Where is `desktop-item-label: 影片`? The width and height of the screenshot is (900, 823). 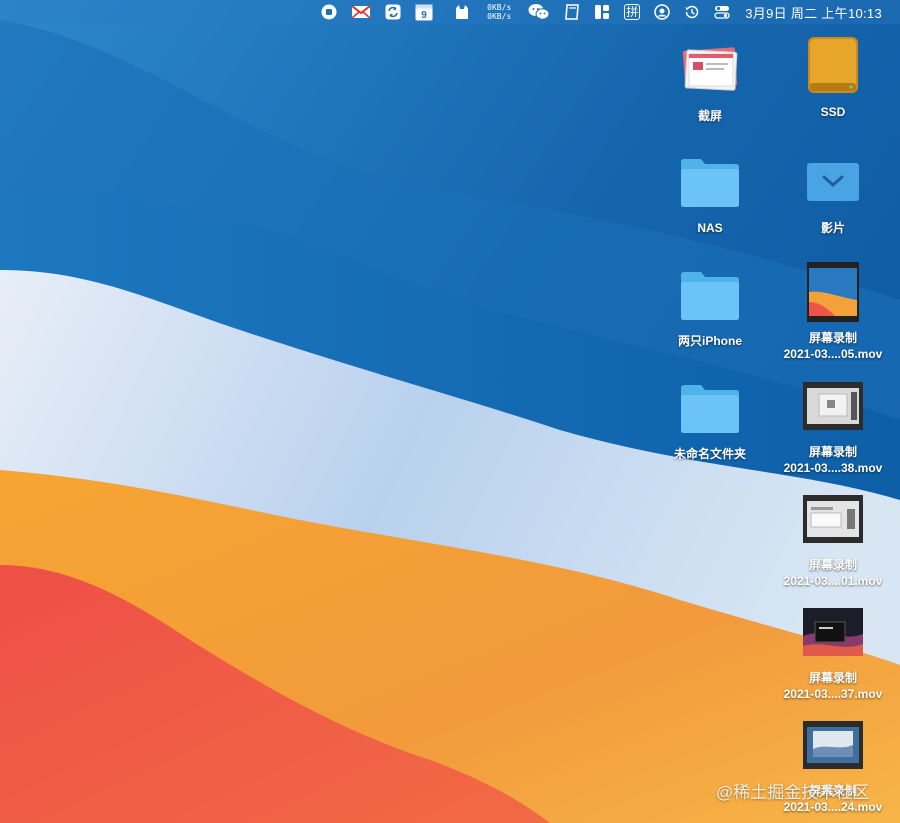 desktop-item-label: 影片 is located at coordinates (832, 228).